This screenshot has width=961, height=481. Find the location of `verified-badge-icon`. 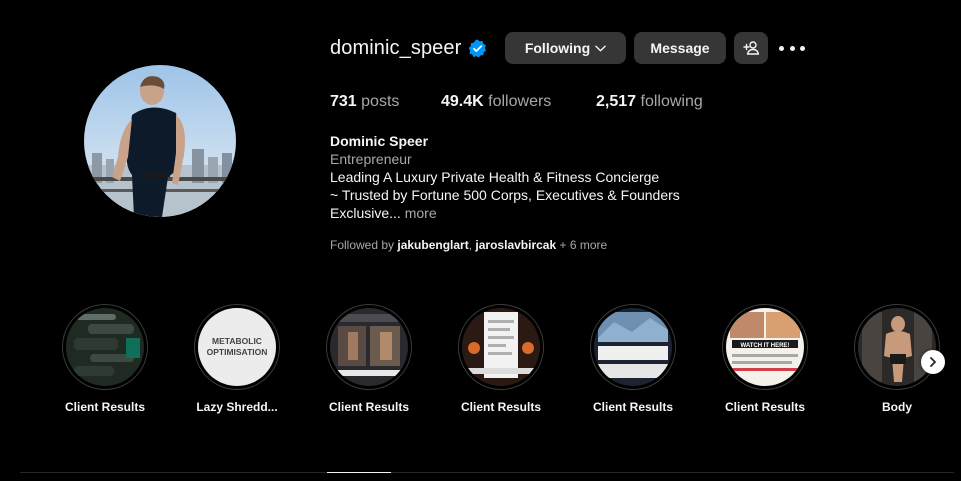

verified-badge-icon is located at coordinates (478, 48).